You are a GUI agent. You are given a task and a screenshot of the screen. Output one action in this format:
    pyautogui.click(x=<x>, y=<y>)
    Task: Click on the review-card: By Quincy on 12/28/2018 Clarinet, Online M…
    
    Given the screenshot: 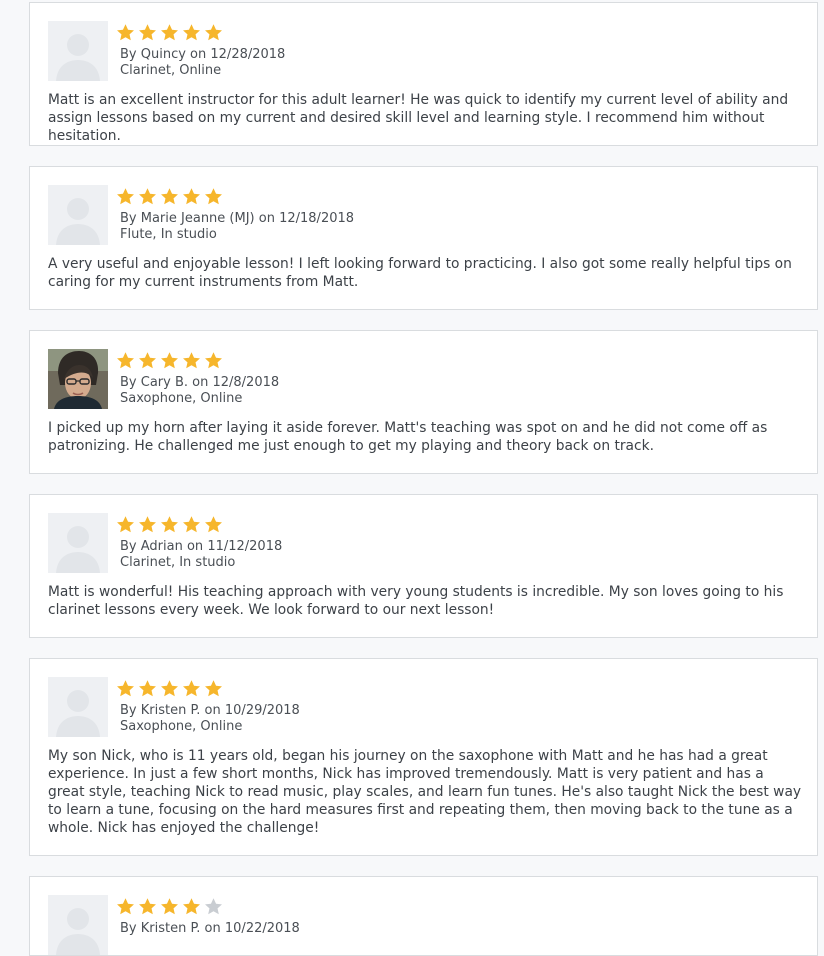 What is the action you would take?
    pyautogui.click(x=423, y=74)
    